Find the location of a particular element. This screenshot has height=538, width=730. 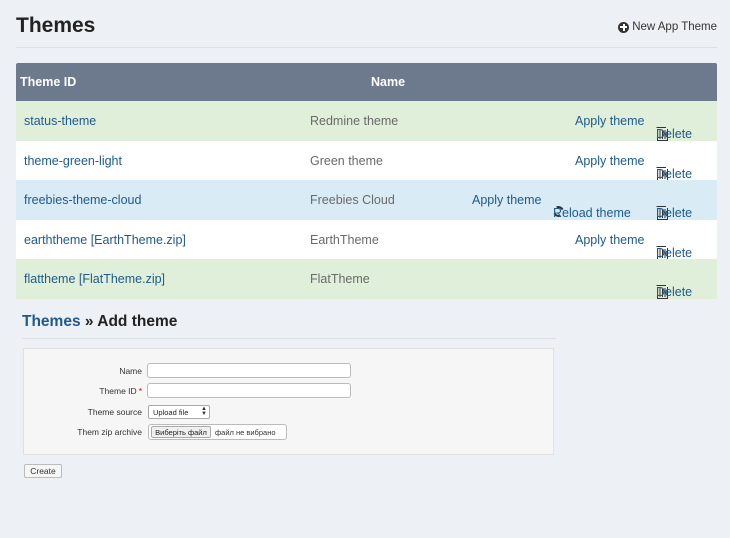

column-theme-id: Theme ID is located at coordinates (48, 82).